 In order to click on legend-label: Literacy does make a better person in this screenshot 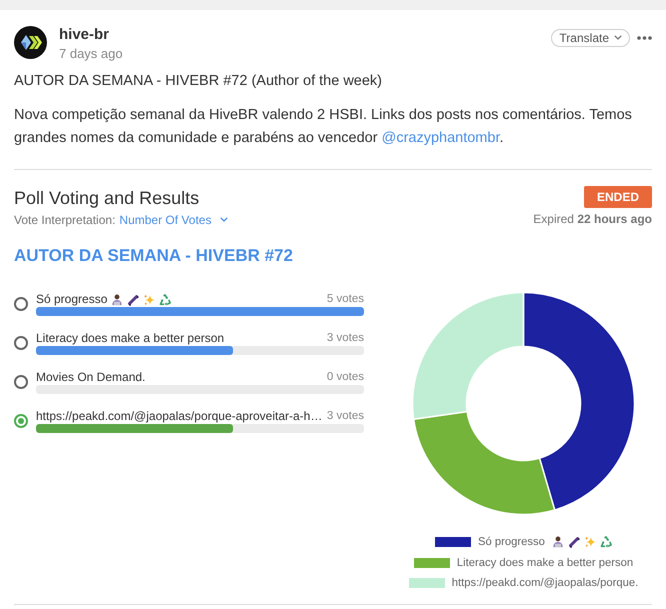, I will do `click(545, 563)`.